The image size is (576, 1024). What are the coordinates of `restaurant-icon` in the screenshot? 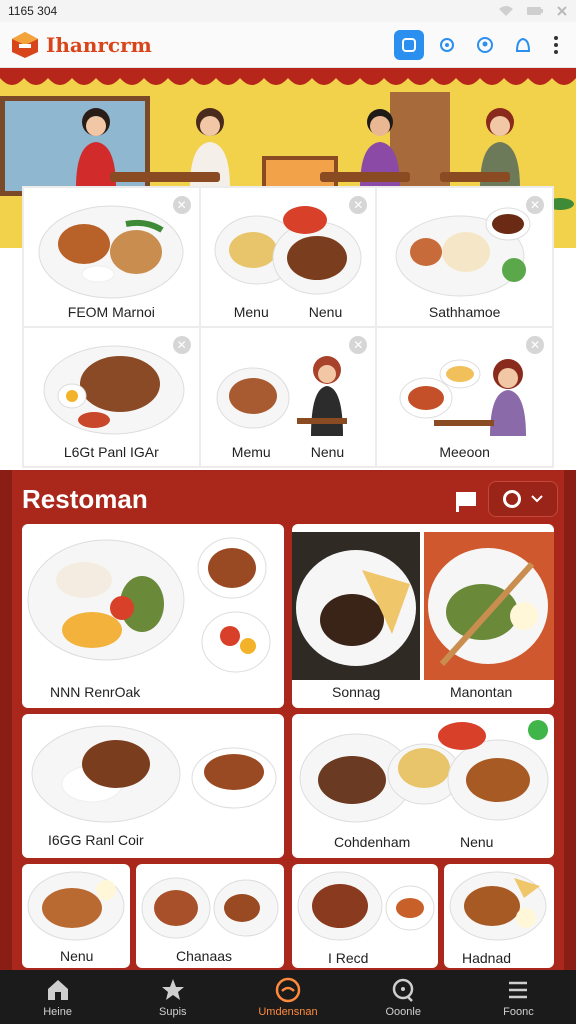 It's located at (288, 989).